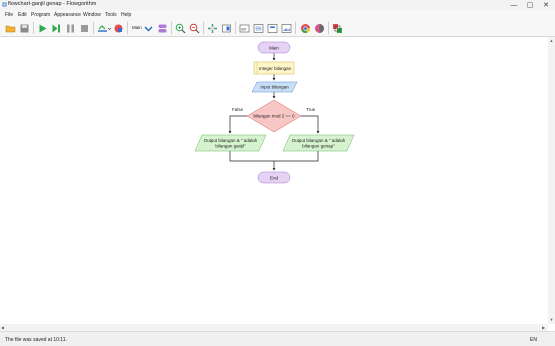 This screenshot has height=346, width=555. Describe the element at coordinates (84, 28) in the screenshot. I see `stop-icon` at that location.